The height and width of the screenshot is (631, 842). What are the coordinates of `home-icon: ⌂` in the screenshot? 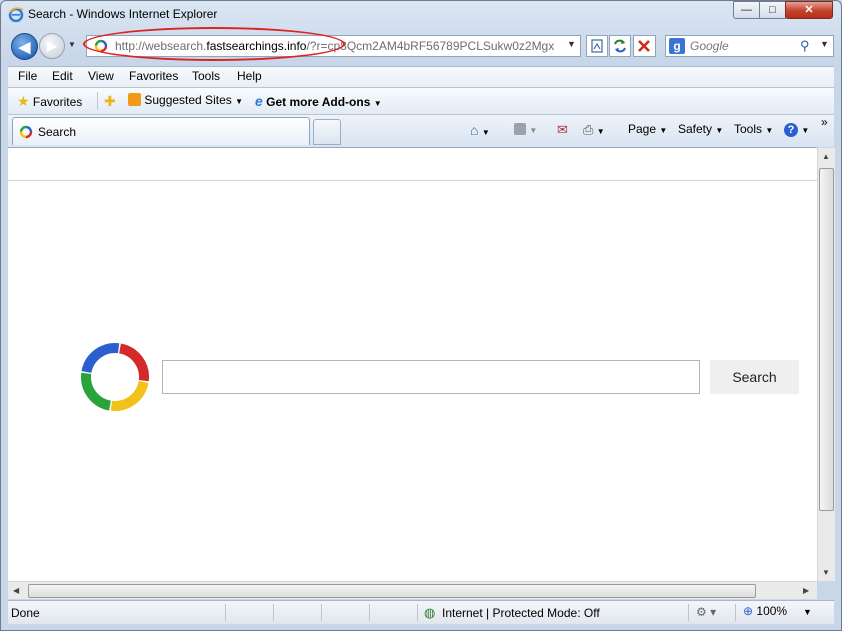 It's located at (474, 130).